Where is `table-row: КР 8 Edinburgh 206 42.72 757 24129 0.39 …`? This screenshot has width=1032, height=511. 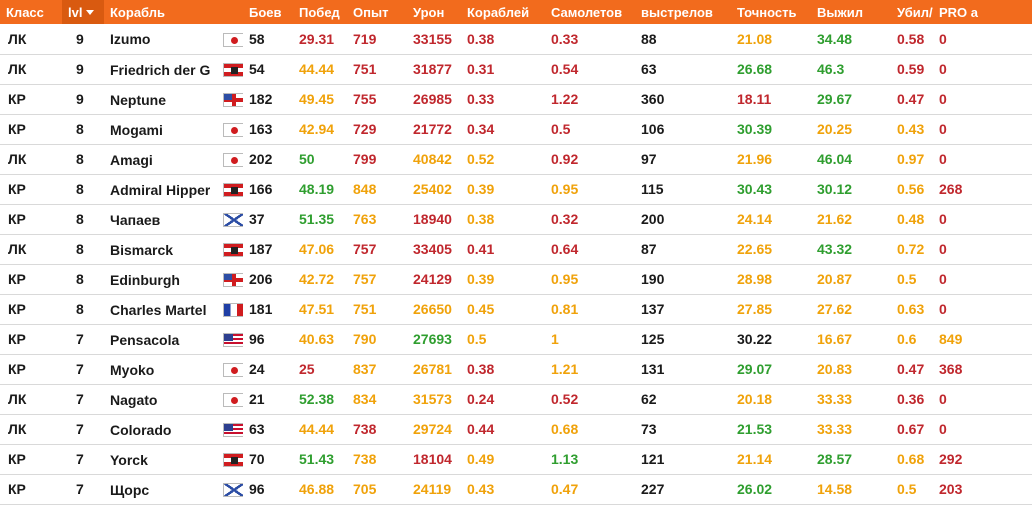 table-row: КР 8 Edinburgh 206 42.72 757 24129 0.39 … is located at coordinates (516, 279).